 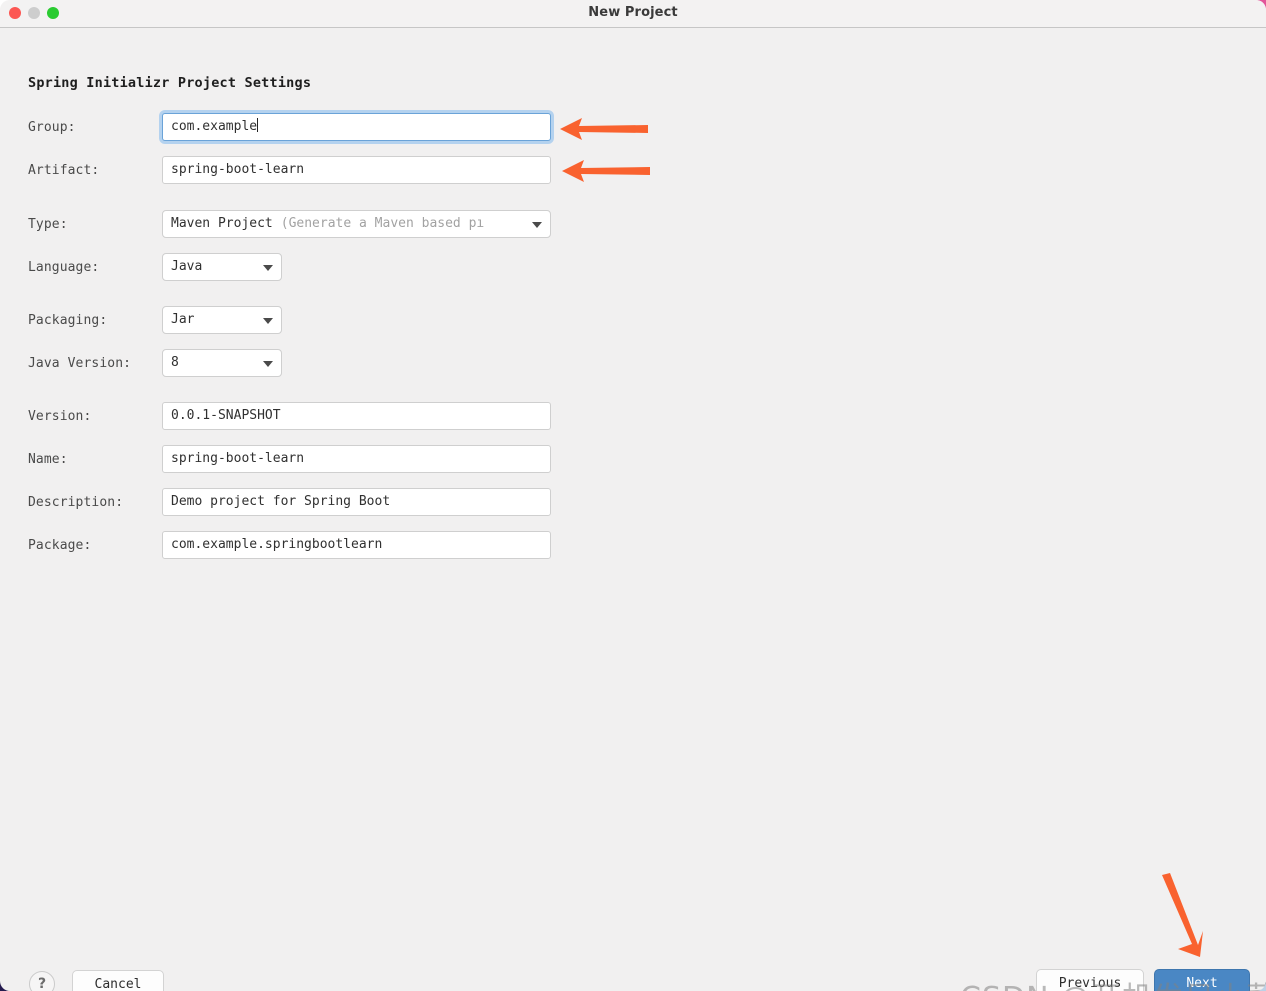 I want to click on version-label: Version:, so click(x=60, y=416).